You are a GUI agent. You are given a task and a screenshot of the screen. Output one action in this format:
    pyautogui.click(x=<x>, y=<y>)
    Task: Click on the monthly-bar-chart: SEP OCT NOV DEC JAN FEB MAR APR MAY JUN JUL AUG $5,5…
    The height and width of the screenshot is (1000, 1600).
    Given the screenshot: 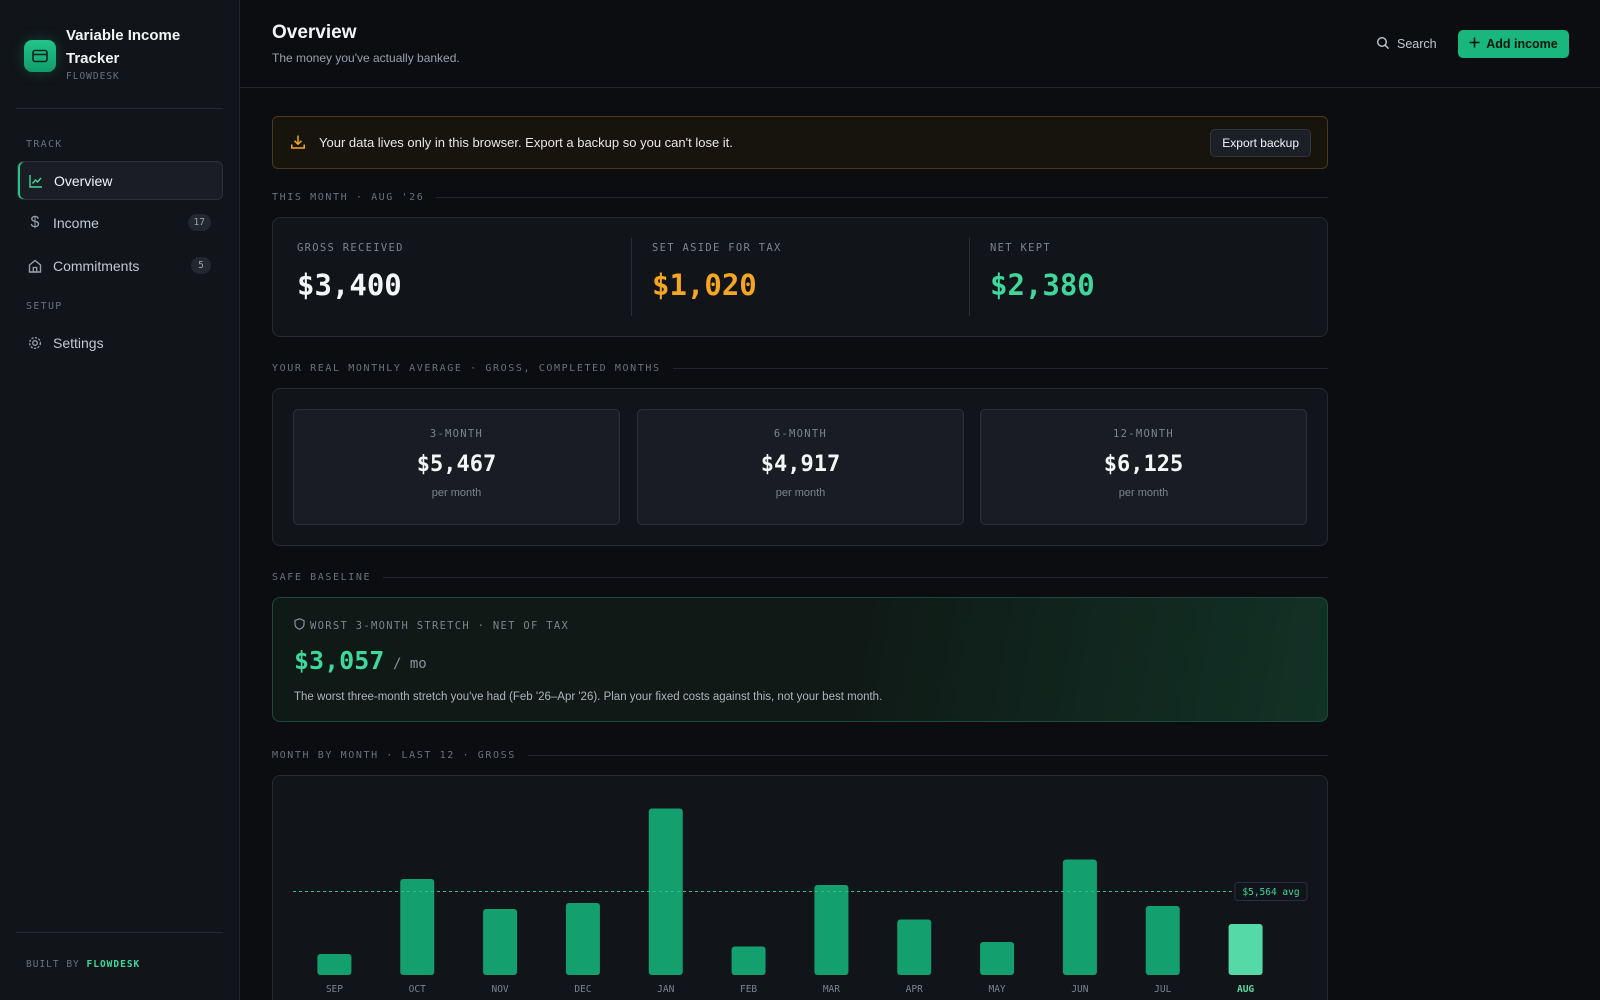 What is the action you would take?
    pyautogui.click(x=800, y=901)
    